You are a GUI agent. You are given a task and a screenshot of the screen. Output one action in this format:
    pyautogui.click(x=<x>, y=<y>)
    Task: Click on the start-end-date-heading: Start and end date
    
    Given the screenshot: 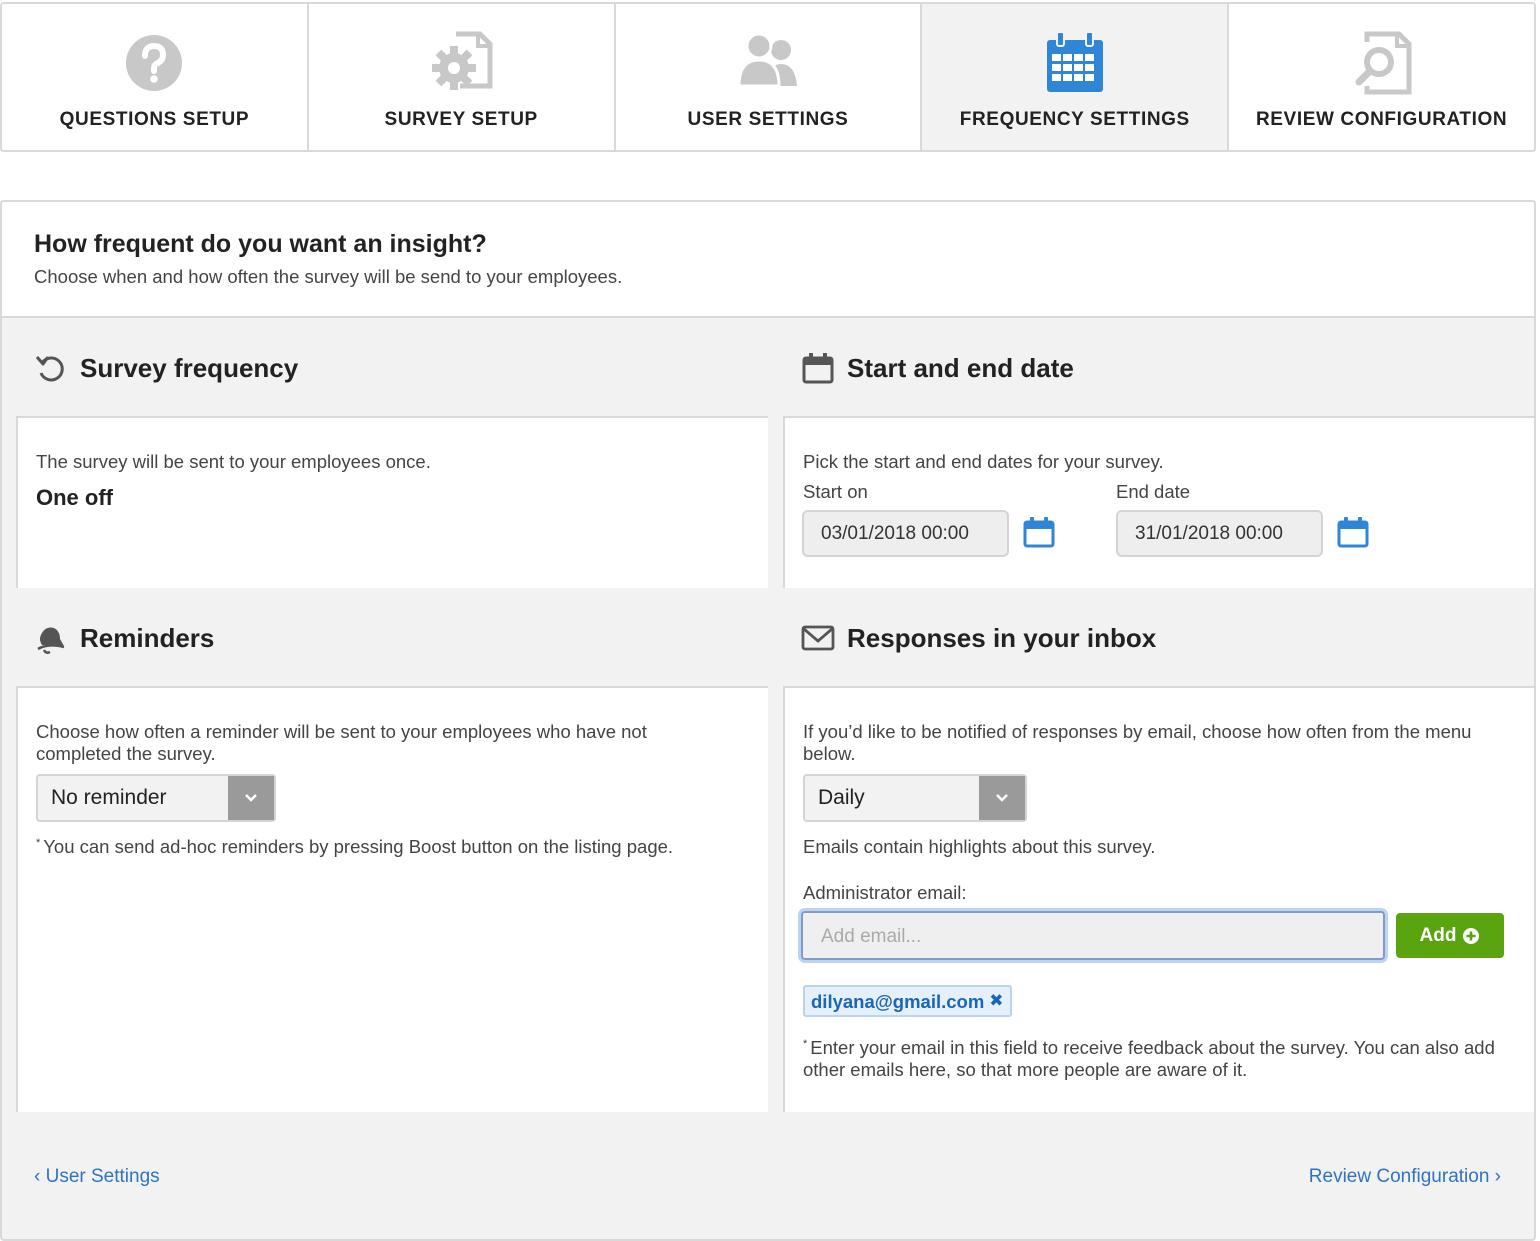 What is the action you would take?
    pyautogui.click(x=937, y=368)
    